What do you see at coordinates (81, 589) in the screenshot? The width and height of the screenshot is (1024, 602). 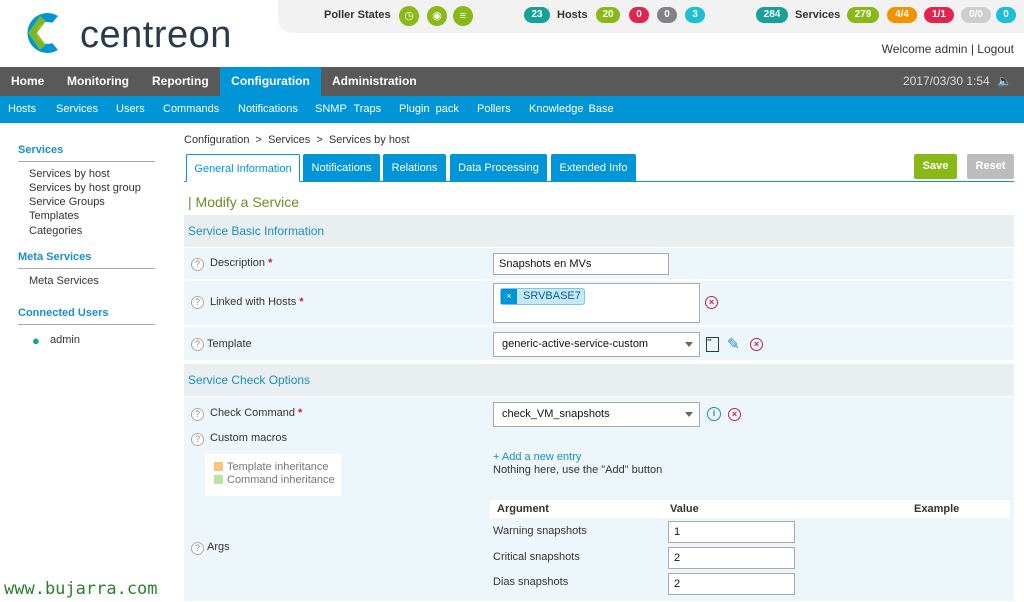 I see `watermark: www.bujarra.com` at bounding box center [81, 589].